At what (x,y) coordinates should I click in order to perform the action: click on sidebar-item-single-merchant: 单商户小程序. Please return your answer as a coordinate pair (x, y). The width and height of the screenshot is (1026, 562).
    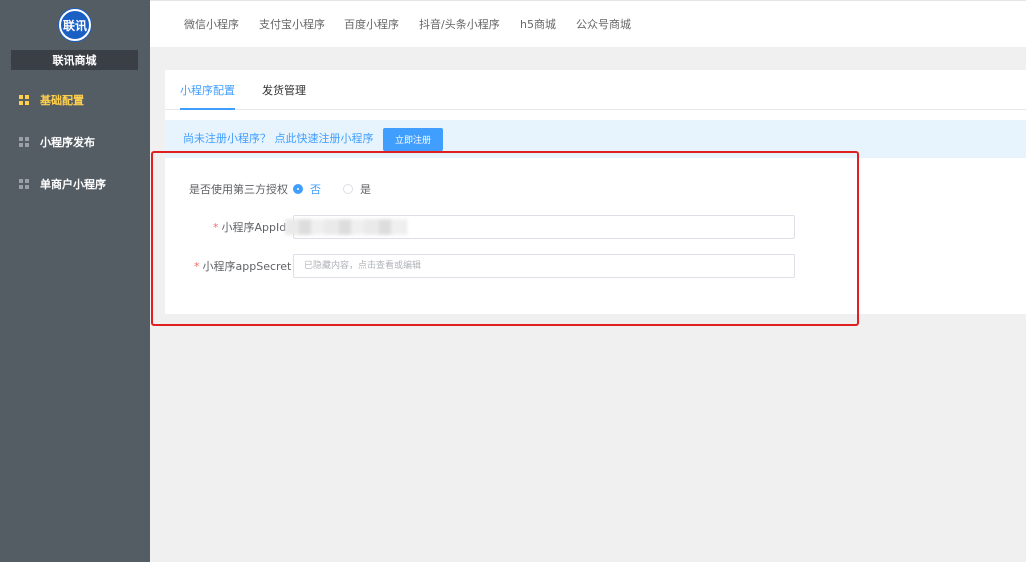
    Looking at the image, I should click on (75, 184).